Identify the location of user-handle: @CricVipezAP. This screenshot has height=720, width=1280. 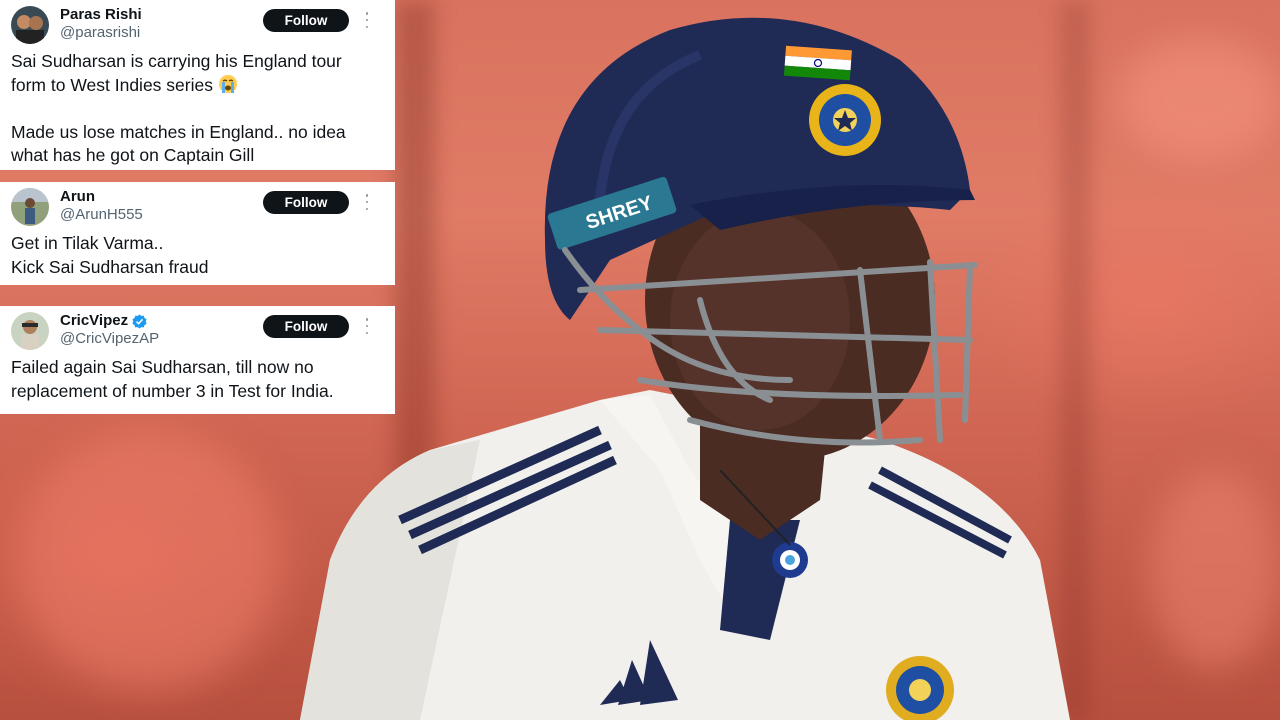
(109, 339).